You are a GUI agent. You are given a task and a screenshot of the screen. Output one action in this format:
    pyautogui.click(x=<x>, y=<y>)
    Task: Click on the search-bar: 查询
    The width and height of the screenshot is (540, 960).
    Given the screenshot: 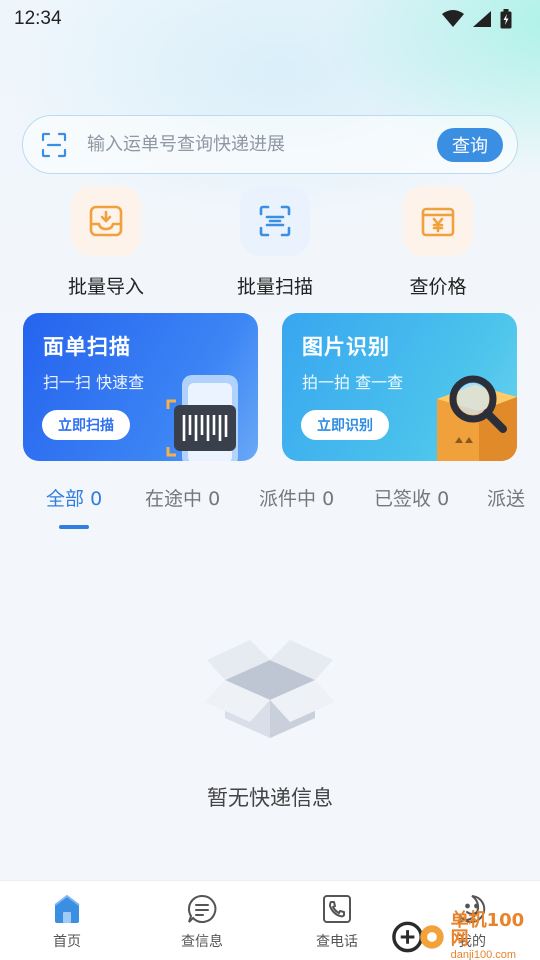 What is the action you would take?
    pyautogui.click(x=270, y=144)
    